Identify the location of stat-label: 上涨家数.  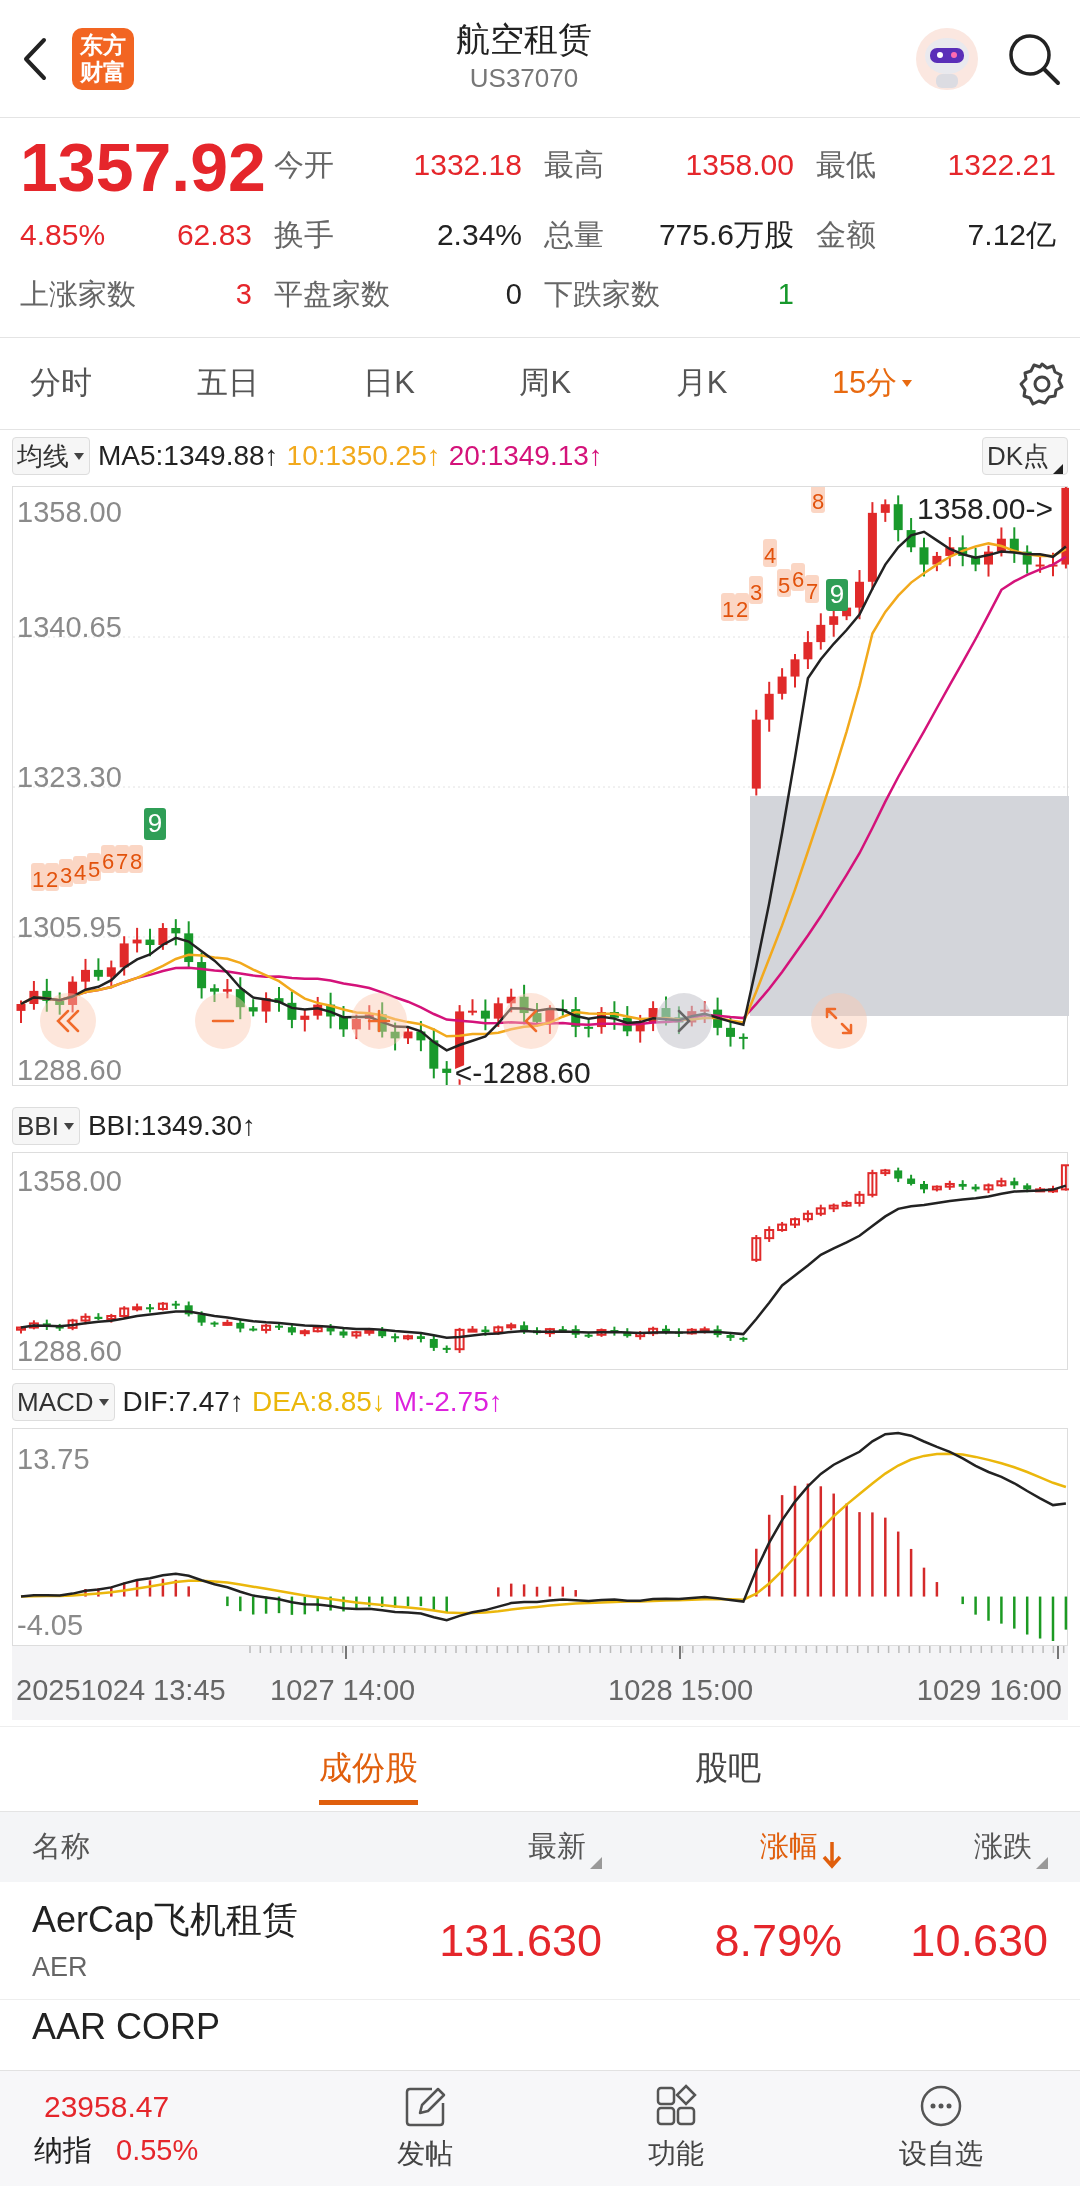
(78, 294).